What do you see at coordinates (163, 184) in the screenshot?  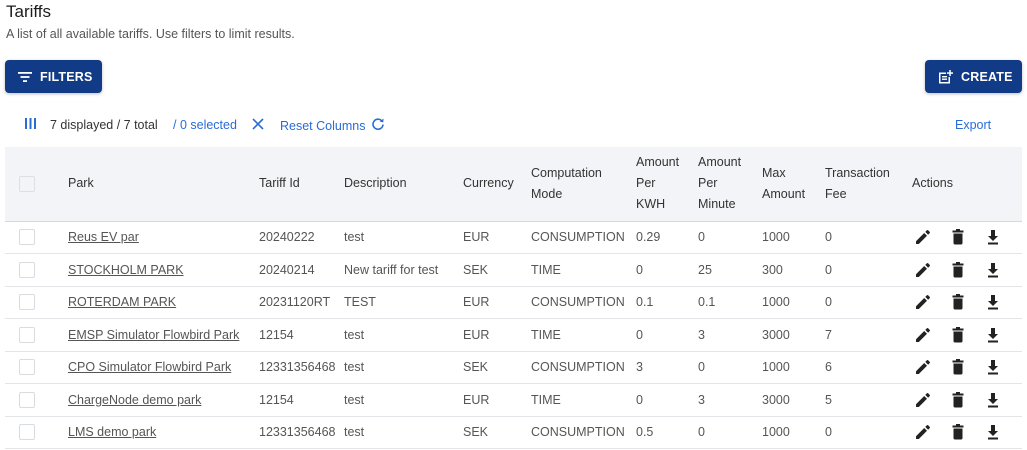 I see `col-header-park: Park` at bounding box center [163, 184].